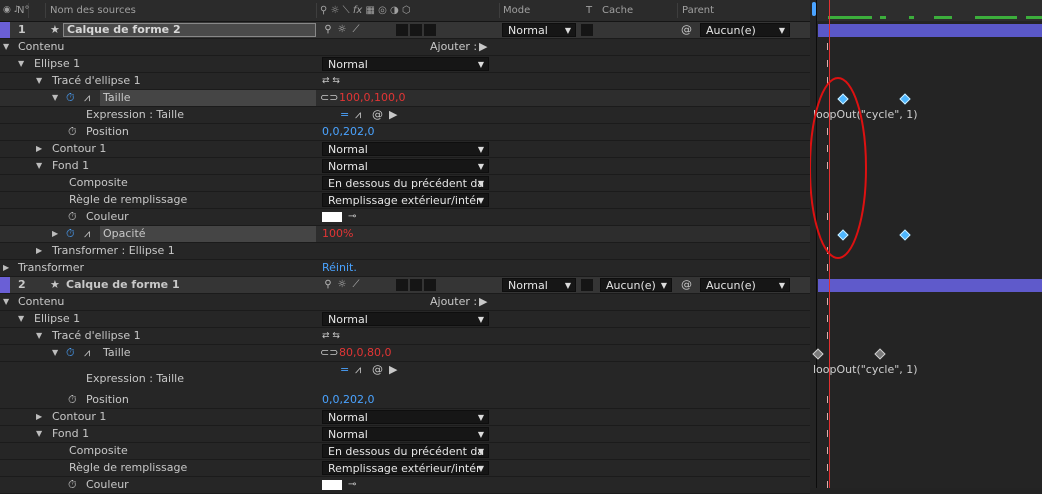 This screenshot has width=1042, height=494. I want to click on group-row: ▼ Ellipse 1 Normal ▼, so click(405, 319).